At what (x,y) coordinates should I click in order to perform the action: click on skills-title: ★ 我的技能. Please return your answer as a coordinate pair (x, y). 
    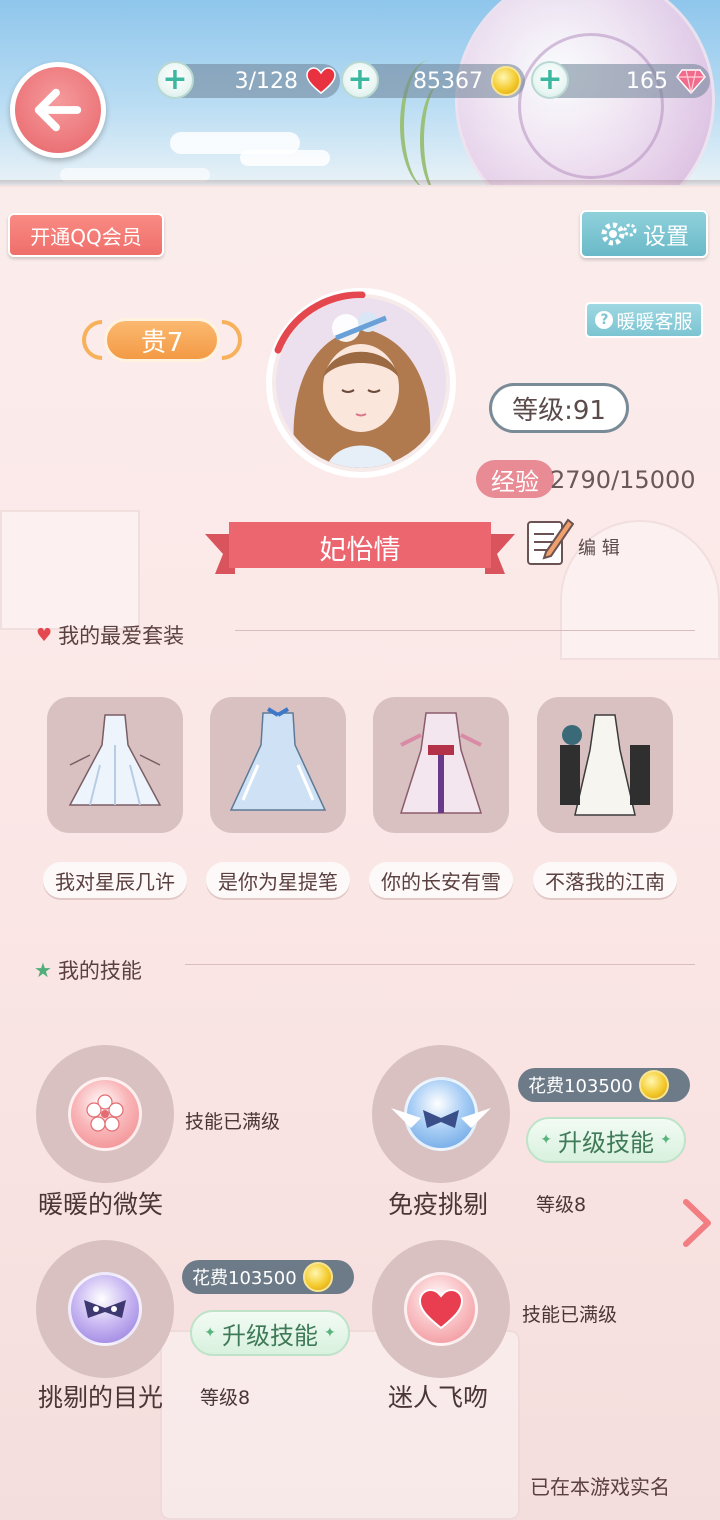
    Looking at the image, I should click on (88, 970).